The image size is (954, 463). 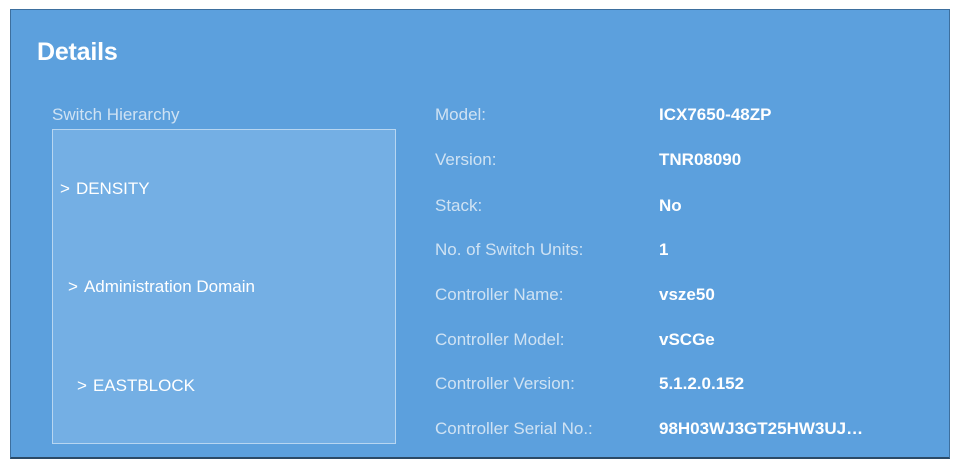 What do you see at coordinates (461, 114) in the screenshot?
I see `detail-key: Model:` at bounding box center [461, 114].